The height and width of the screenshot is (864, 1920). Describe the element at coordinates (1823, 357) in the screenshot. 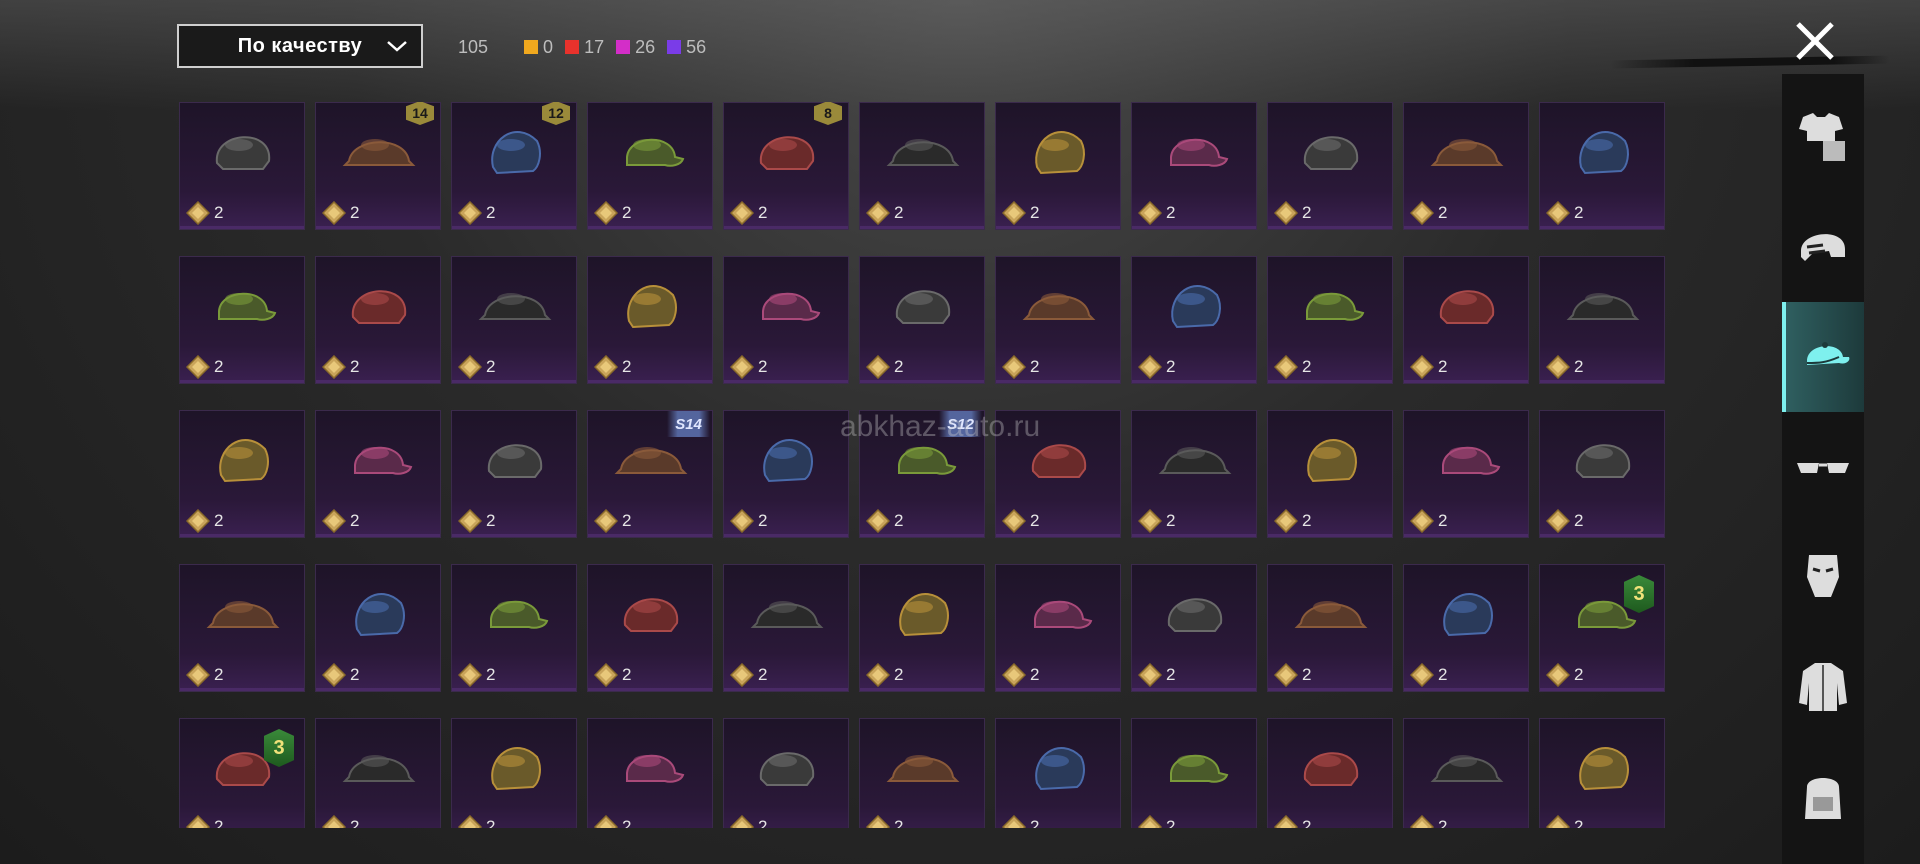

I see `sidebar-item-cap` at that location.